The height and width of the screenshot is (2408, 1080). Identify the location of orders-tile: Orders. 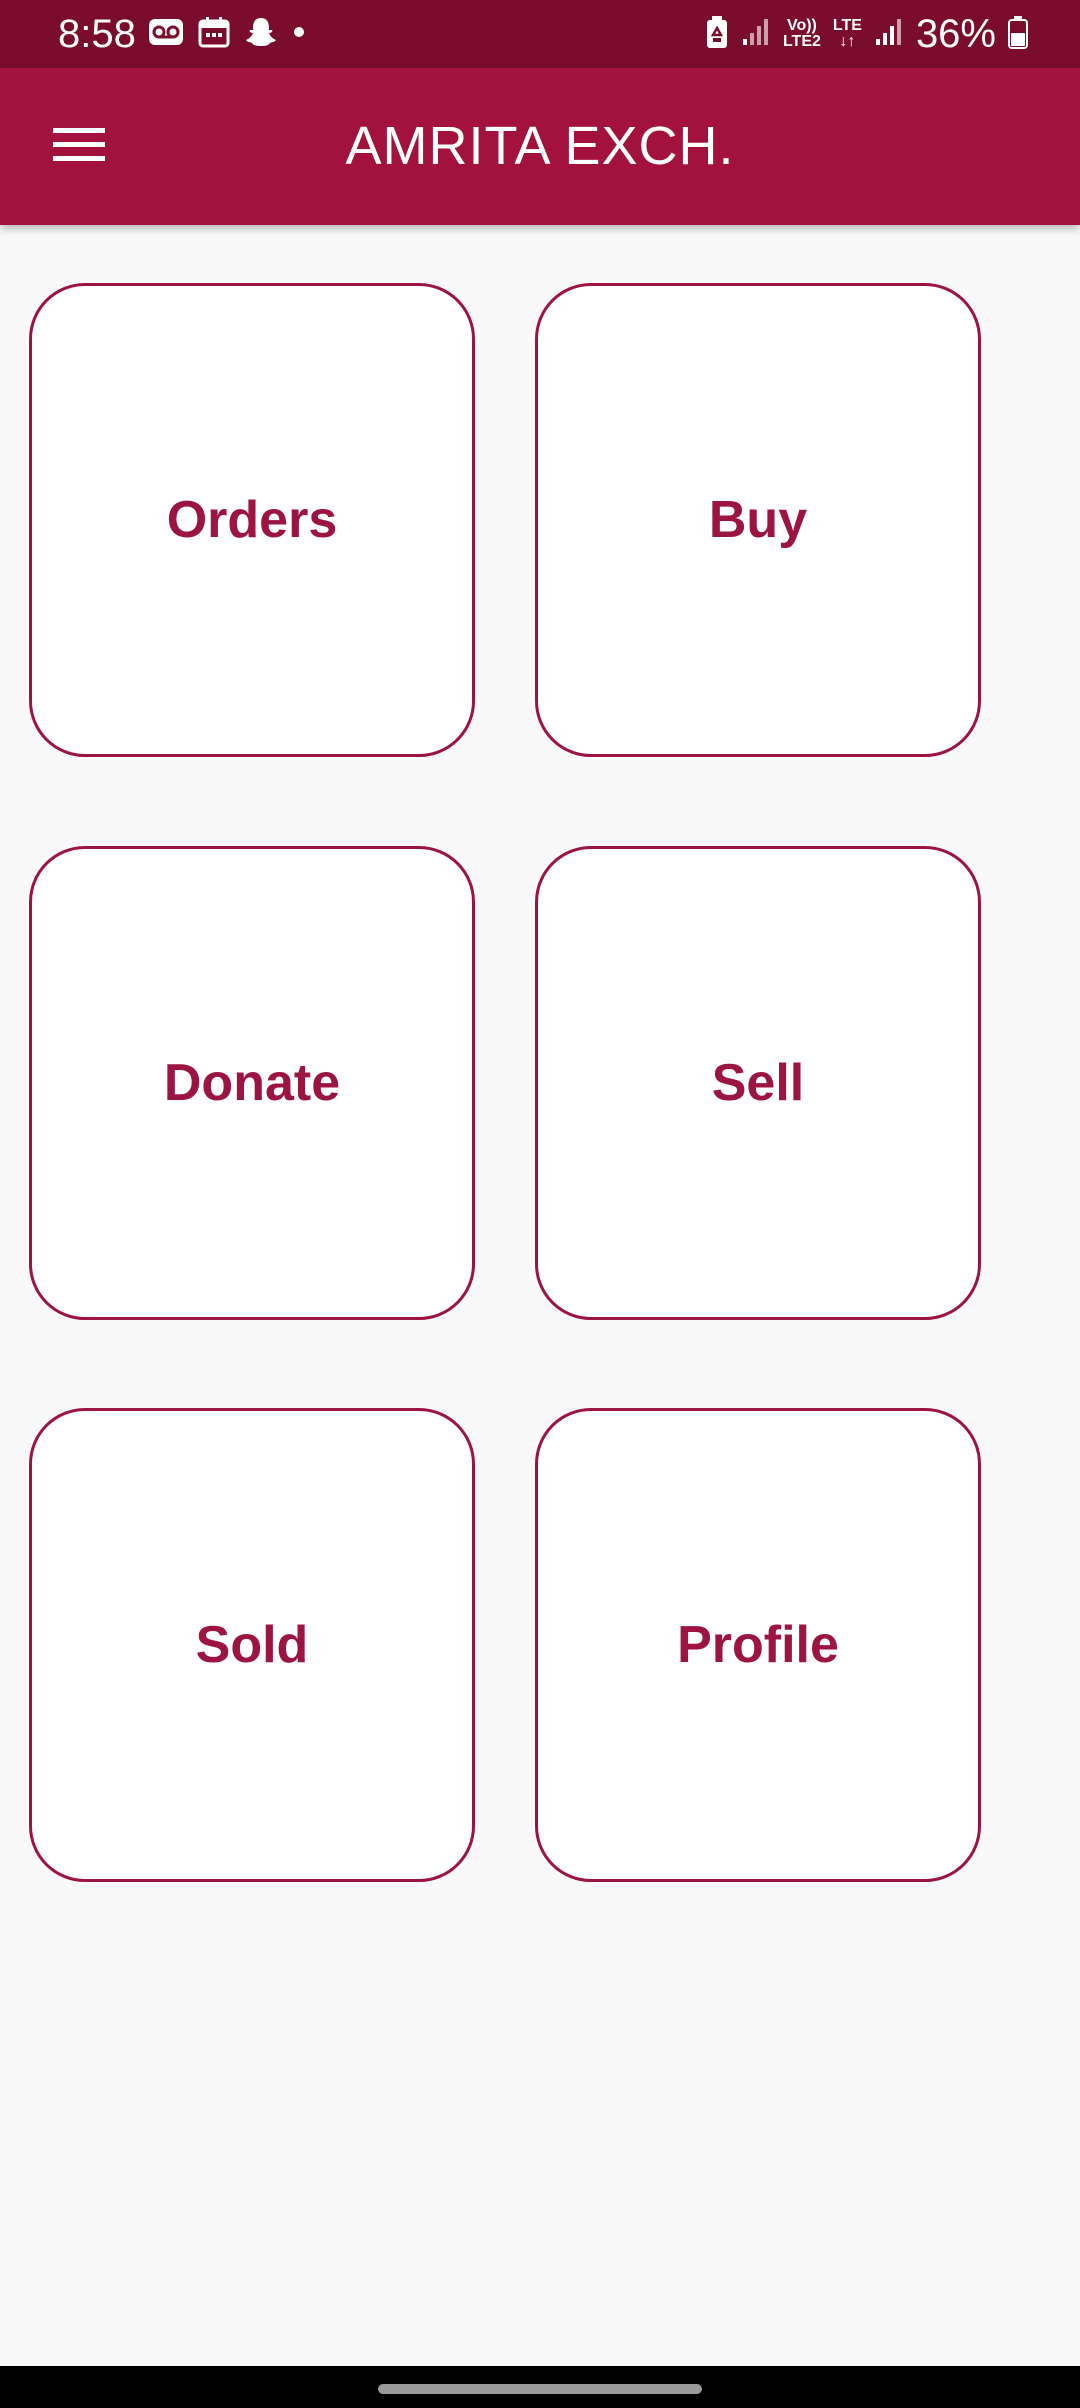
(252, 520).